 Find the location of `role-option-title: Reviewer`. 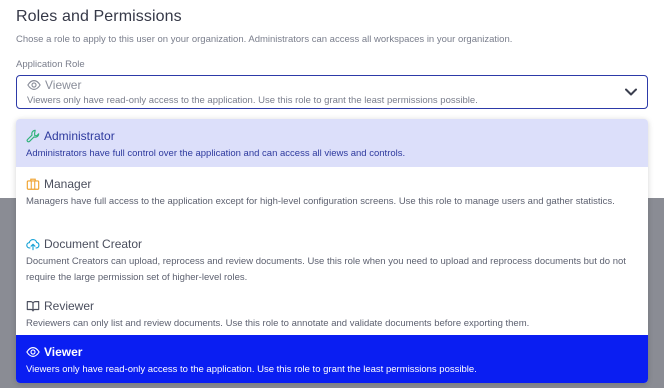

role-option-title: Reviewer is located at coordinates (69, 306).